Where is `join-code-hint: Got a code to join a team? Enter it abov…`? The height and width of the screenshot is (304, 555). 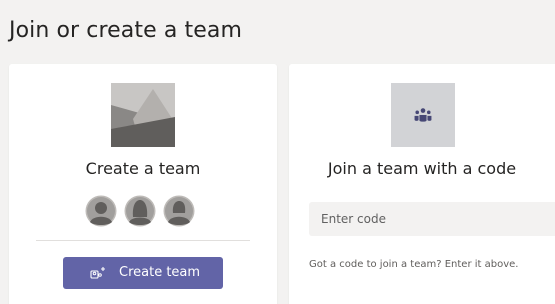 join-code-hint: Got a code to join a team? Enter it abov… is located at coordinates (414, 264).